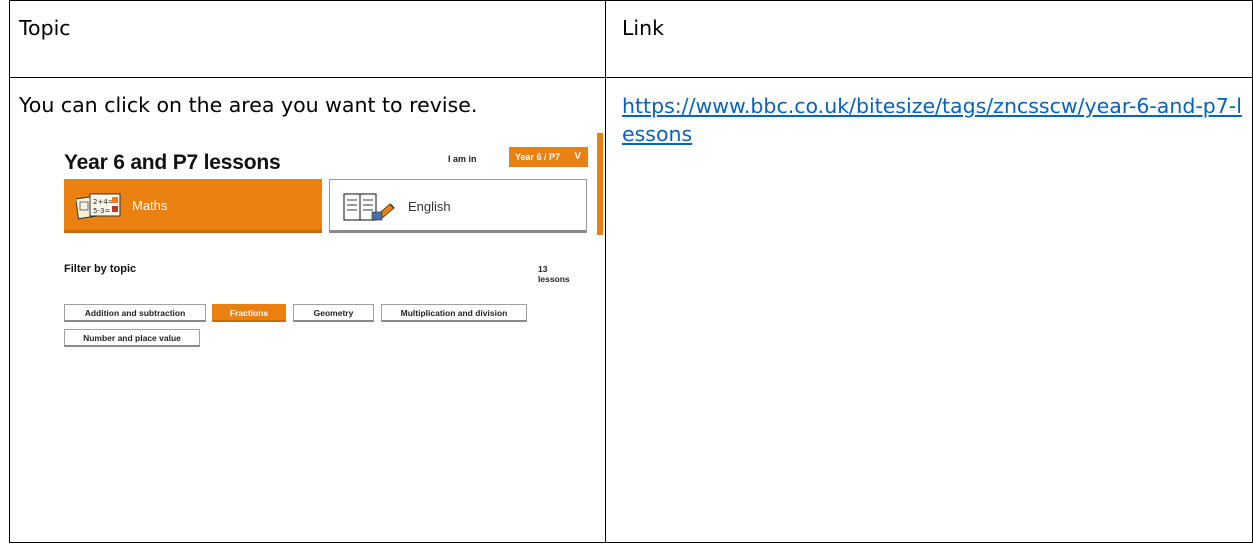 The width and height of the screenshot is (1253, 544). I want to click on maths-cards-icon: 2+4= 5-3=, so click(99, 208).